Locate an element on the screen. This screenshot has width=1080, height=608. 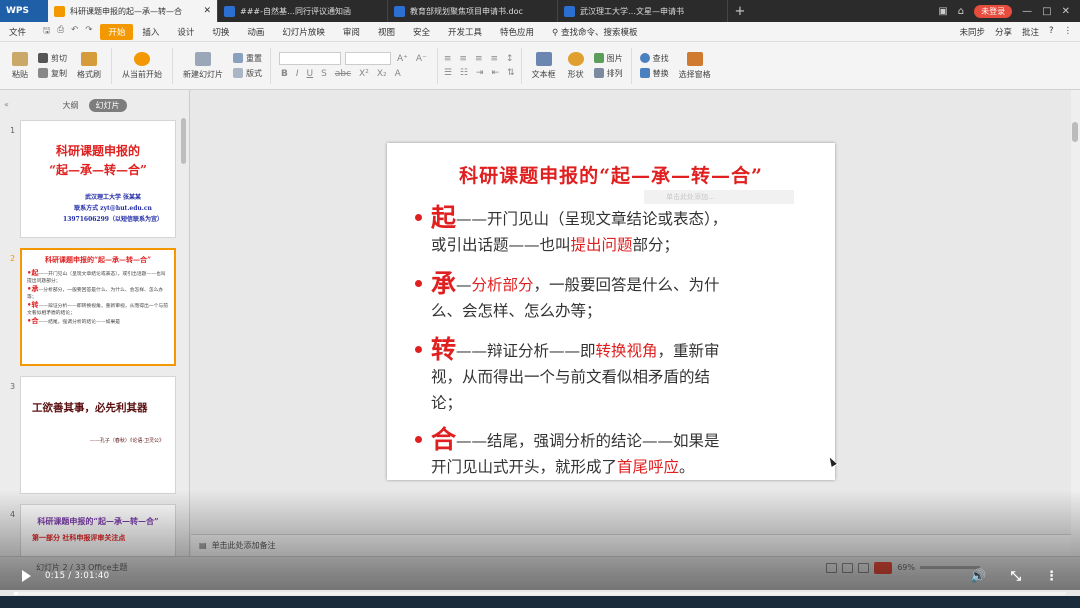
redo-icon: ↷ is located at coordinates (88, 32).